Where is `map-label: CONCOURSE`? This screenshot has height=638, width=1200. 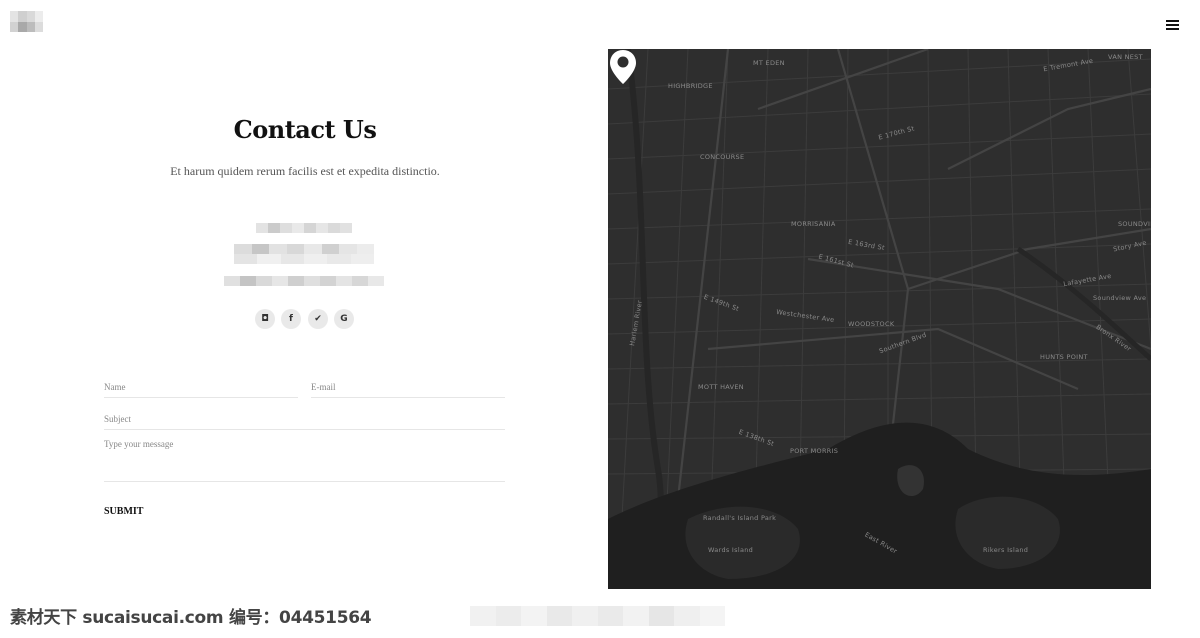 map-label: CONCOURSE is located at coordinates (722, 157).